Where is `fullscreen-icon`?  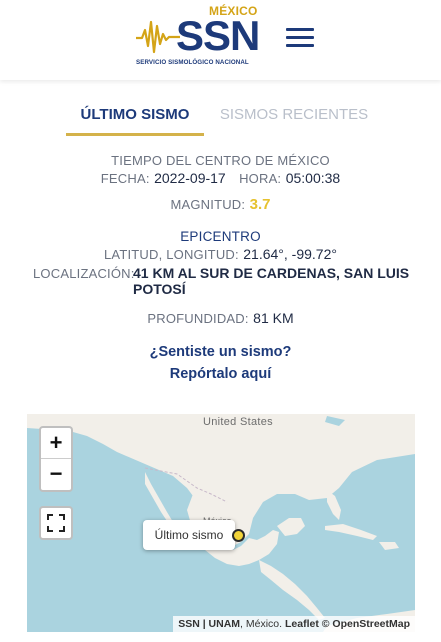
fullscreen-icon is located at coordinates (56, 523).